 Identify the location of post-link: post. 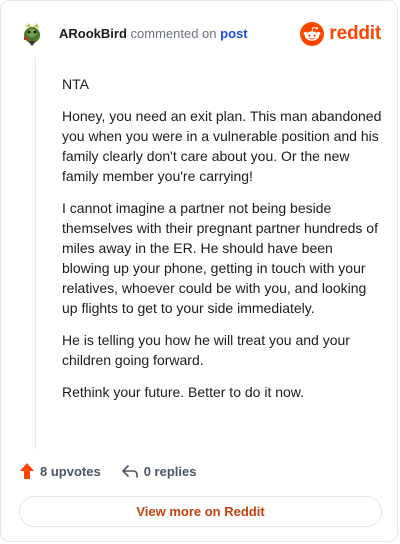
(233, 33).